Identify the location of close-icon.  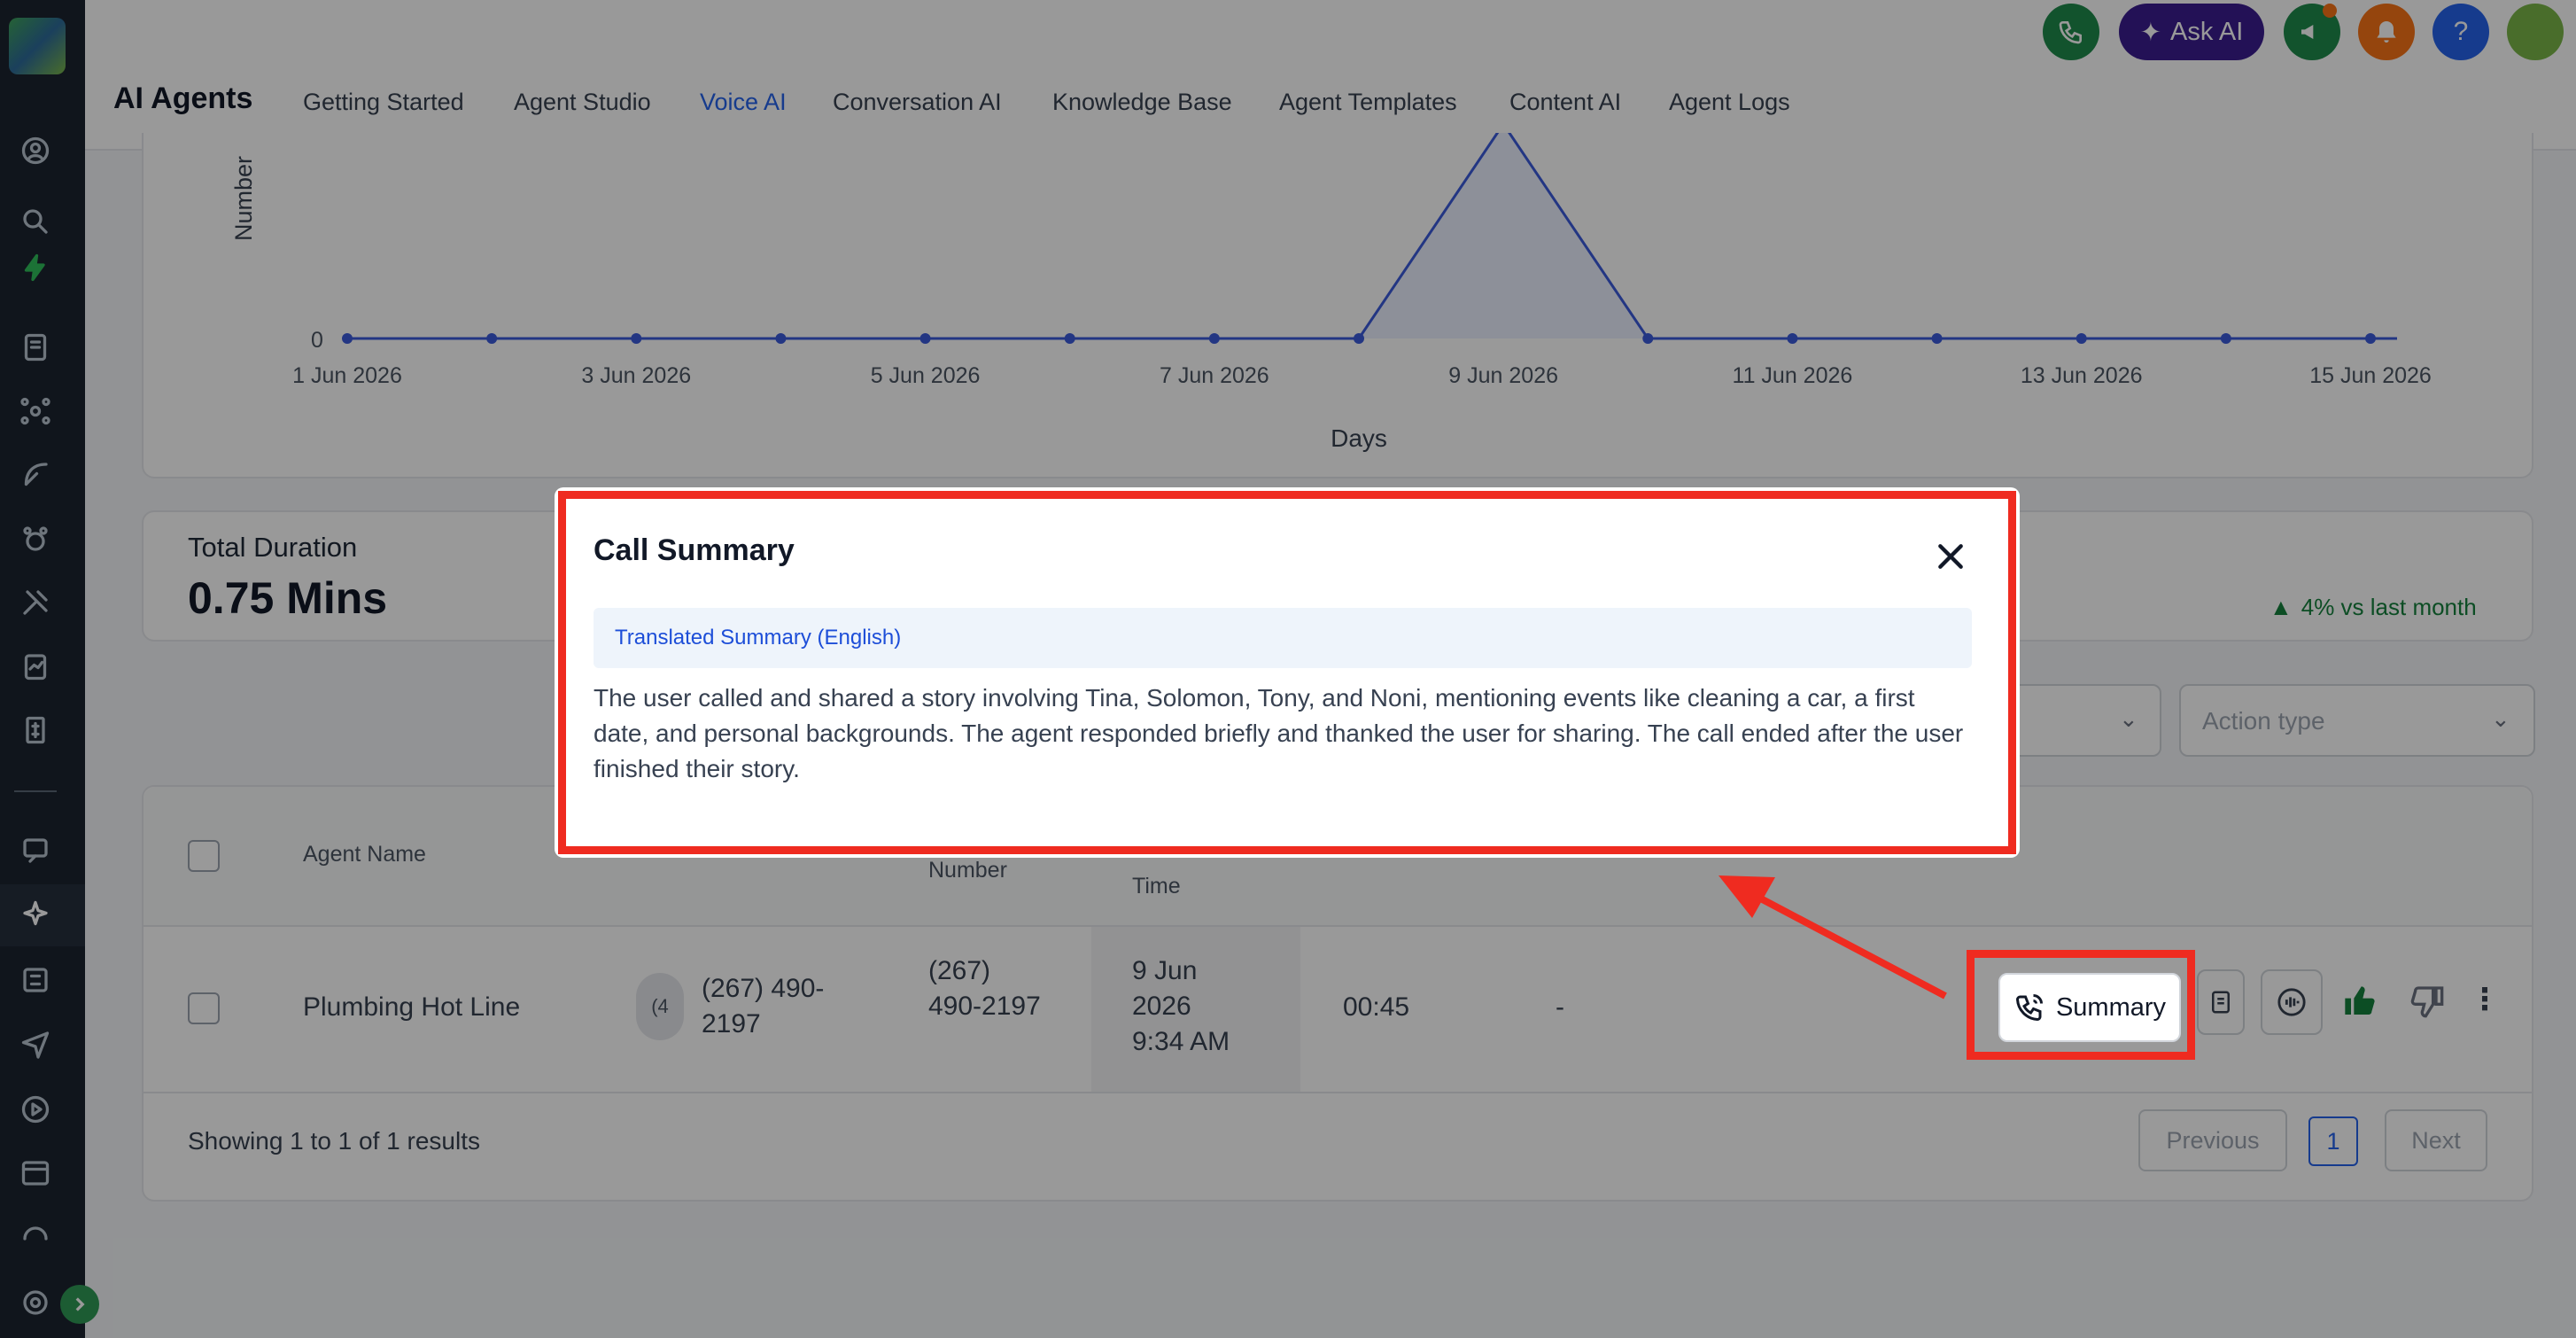
(1950, 557).